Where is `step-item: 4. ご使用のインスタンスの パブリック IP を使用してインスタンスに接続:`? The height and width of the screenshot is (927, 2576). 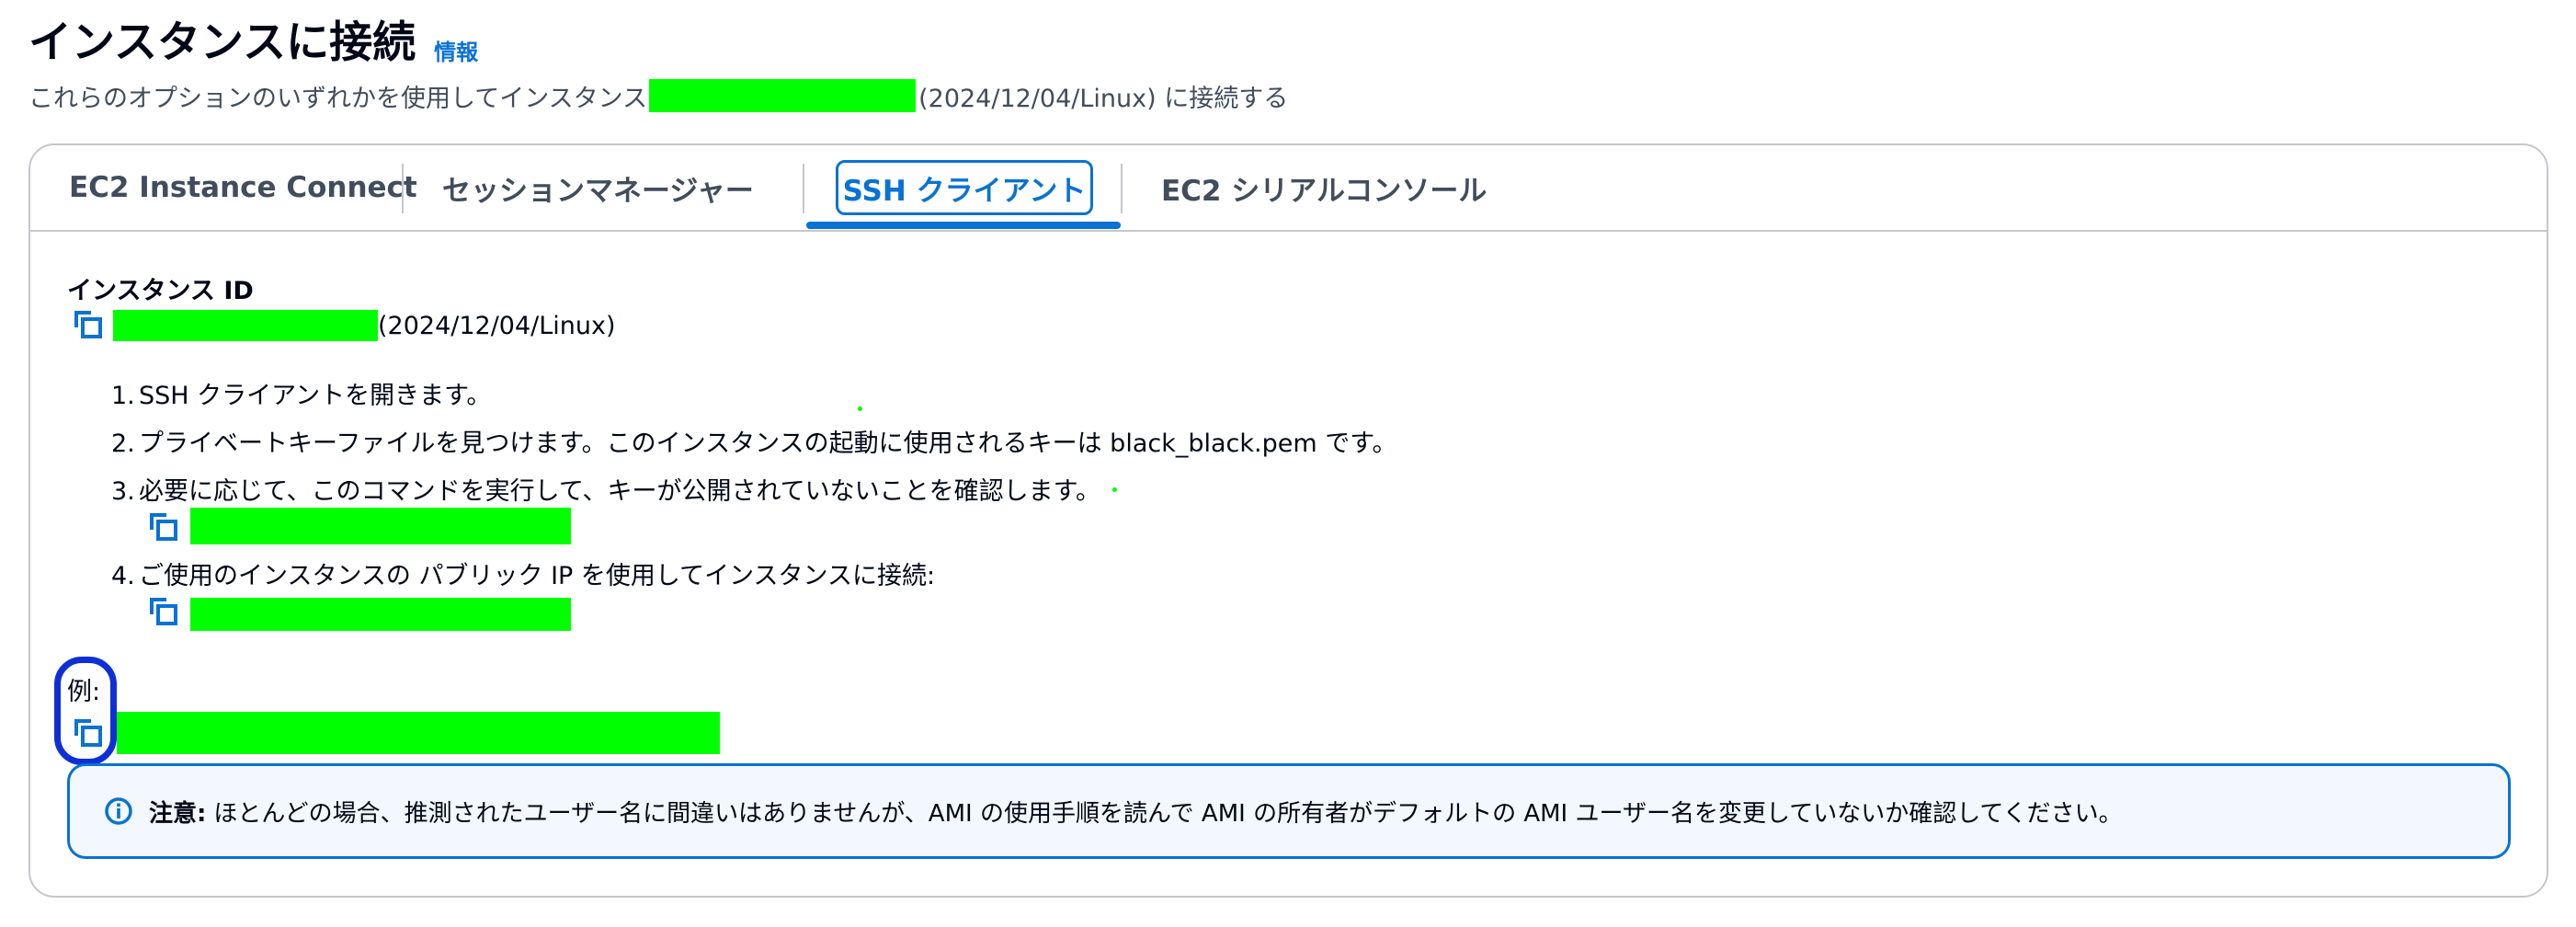 step-item: 4. ご使用のインスタンスの パブリック IP を使用してインスタンスに接続: is located at coordinates (523, 576).